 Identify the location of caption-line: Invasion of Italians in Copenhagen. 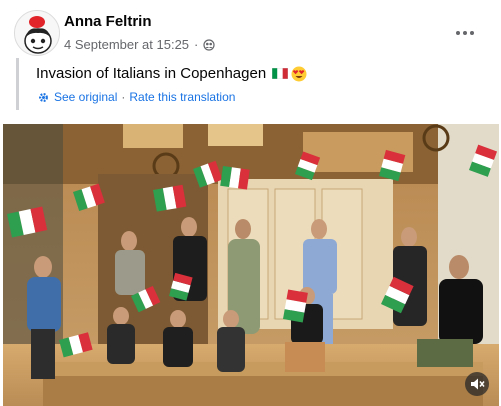
(171, 73).